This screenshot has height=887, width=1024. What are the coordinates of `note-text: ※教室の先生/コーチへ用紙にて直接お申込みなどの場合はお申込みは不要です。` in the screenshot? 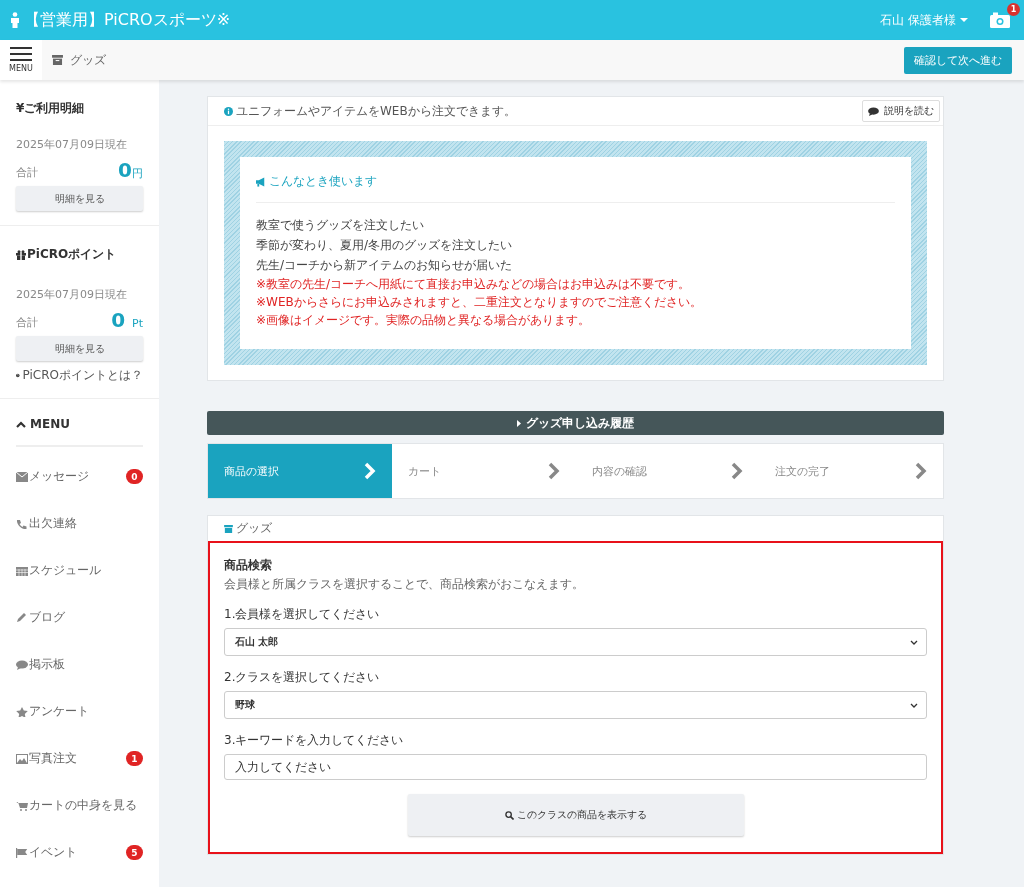 It's located at (474, 284).